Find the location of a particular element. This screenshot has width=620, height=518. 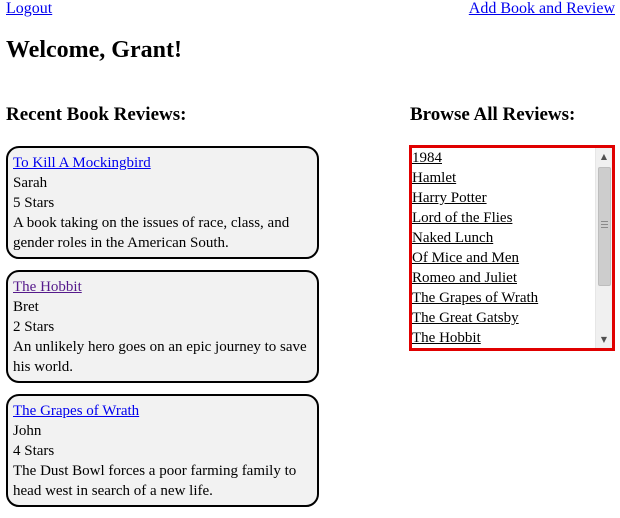

review-book-link: The Hobbit is located at coordinates (162, 287).